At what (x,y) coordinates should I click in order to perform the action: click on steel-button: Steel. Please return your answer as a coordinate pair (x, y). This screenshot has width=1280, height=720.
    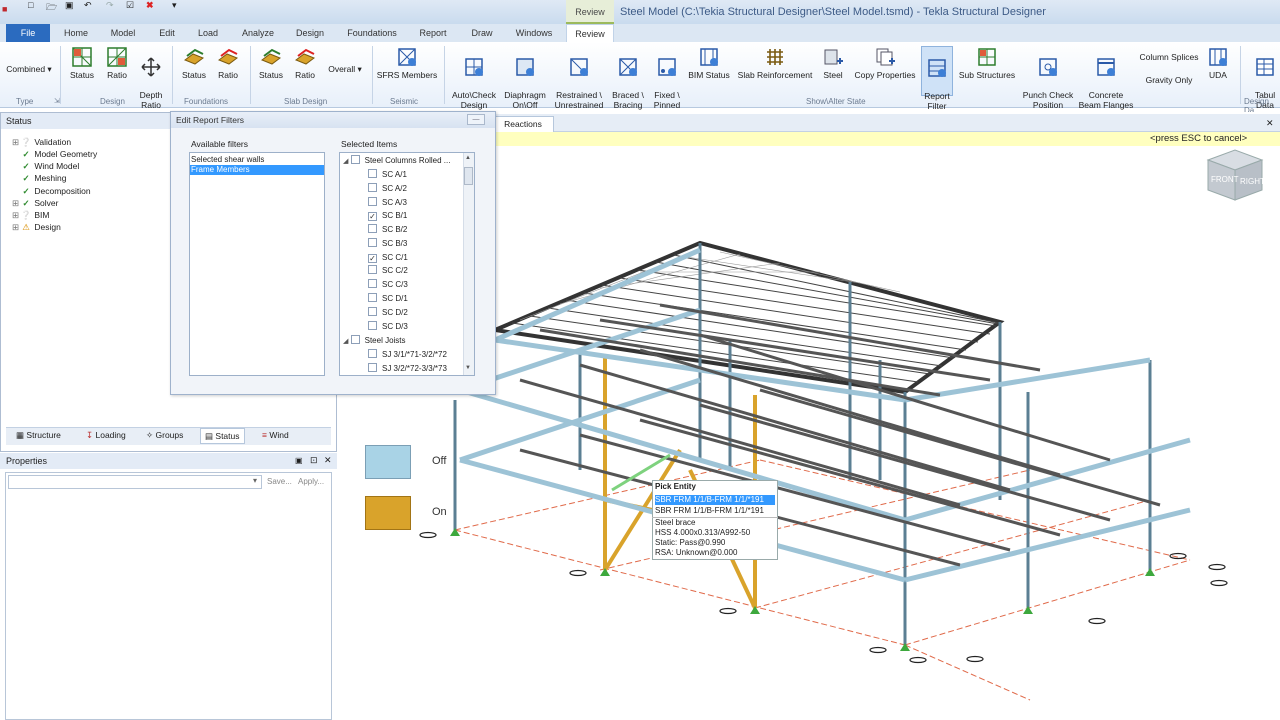
    Looking at the image, I should click on (833, 63).